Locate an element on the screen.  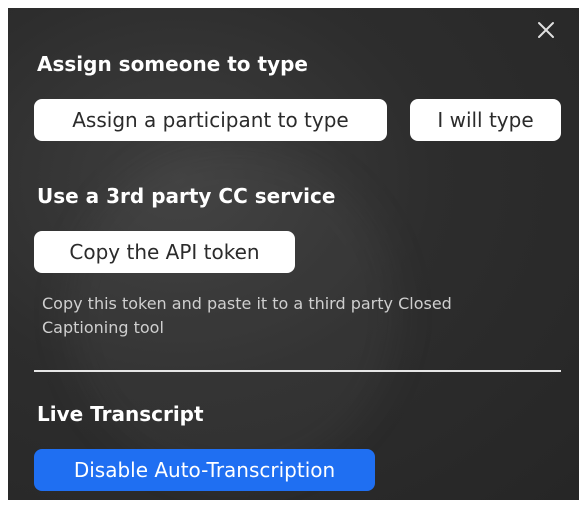
copy-api-token-button: Copy the API token is located at coordinates (164, 252).